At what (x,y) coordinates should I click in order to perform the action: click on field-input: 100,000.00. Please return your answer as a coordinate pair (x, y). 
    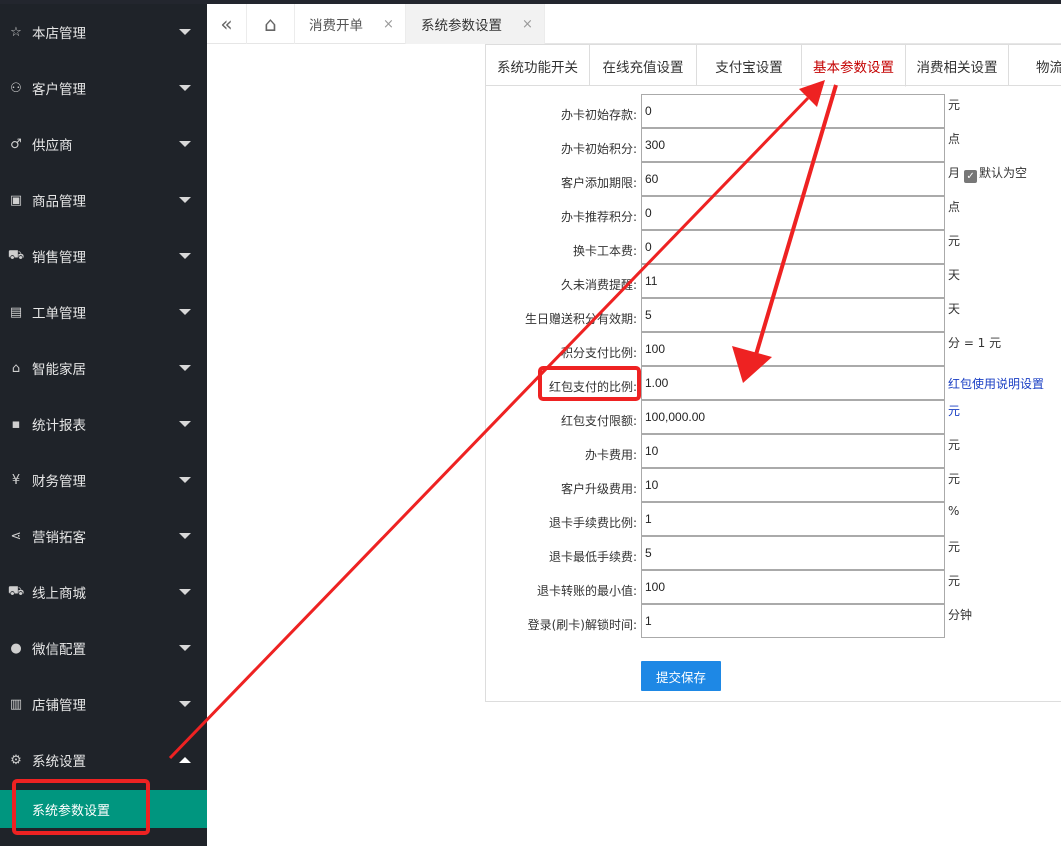
    Looking at the image, I should click on (793, 417).